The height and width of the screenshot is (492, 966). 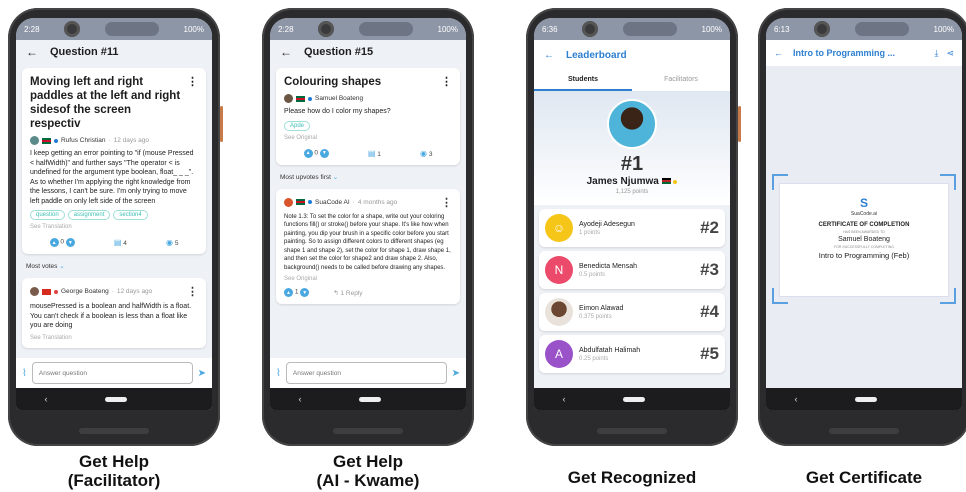 I want to click on leaderboard-row: ☺ Ayodeji Adesegun 1 points #2, so click(x=632, y=228).